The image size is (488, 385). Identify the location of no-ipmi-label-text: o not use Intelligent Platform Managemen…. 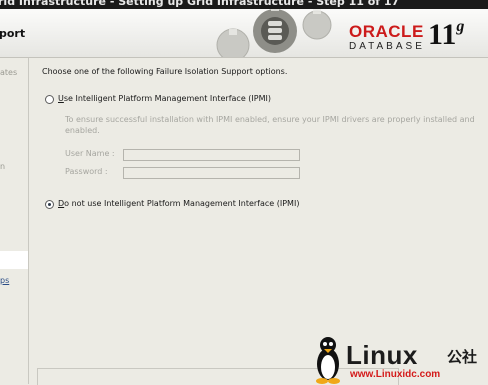
(182, 203).